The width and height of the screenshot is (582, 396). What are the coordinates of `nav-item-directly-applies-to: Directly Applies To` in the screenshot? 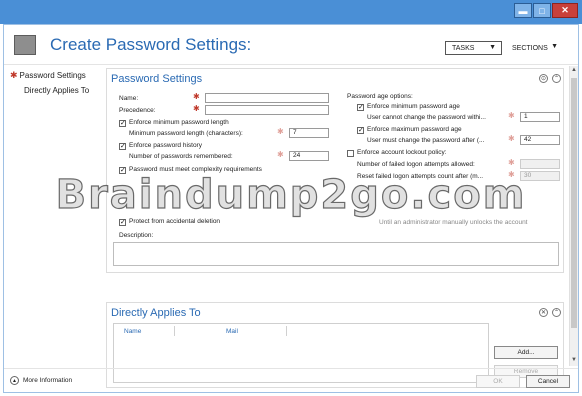 It's located at (56, 90).